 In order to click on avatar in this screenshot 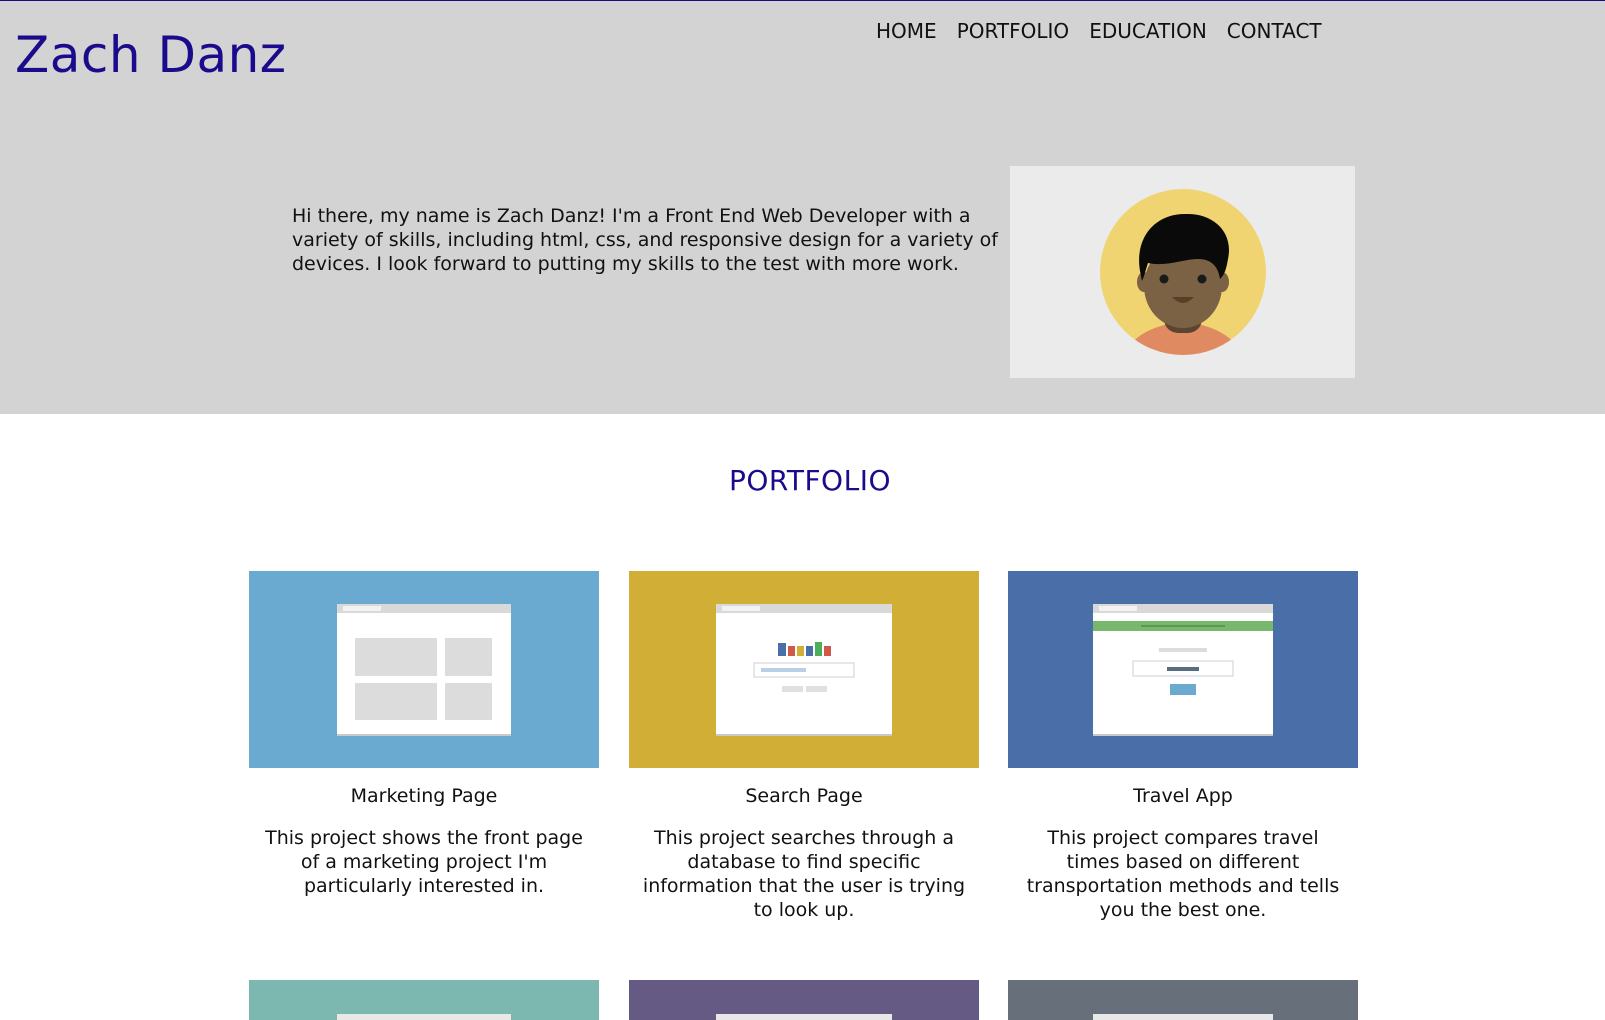, I will do `click(1183, 272)`.